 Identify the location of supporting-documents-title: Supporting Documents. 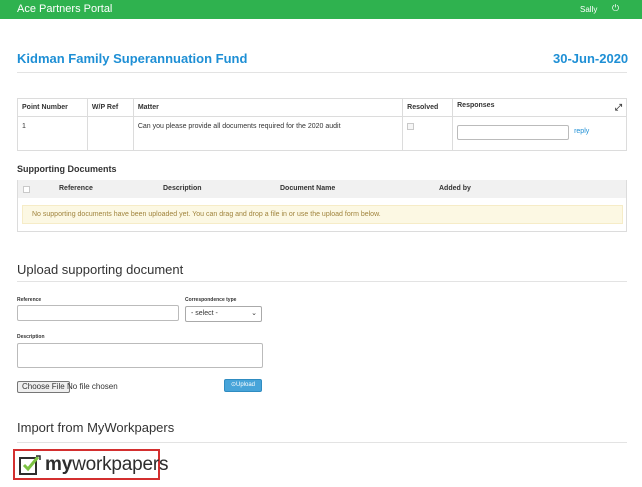
(67, 169).